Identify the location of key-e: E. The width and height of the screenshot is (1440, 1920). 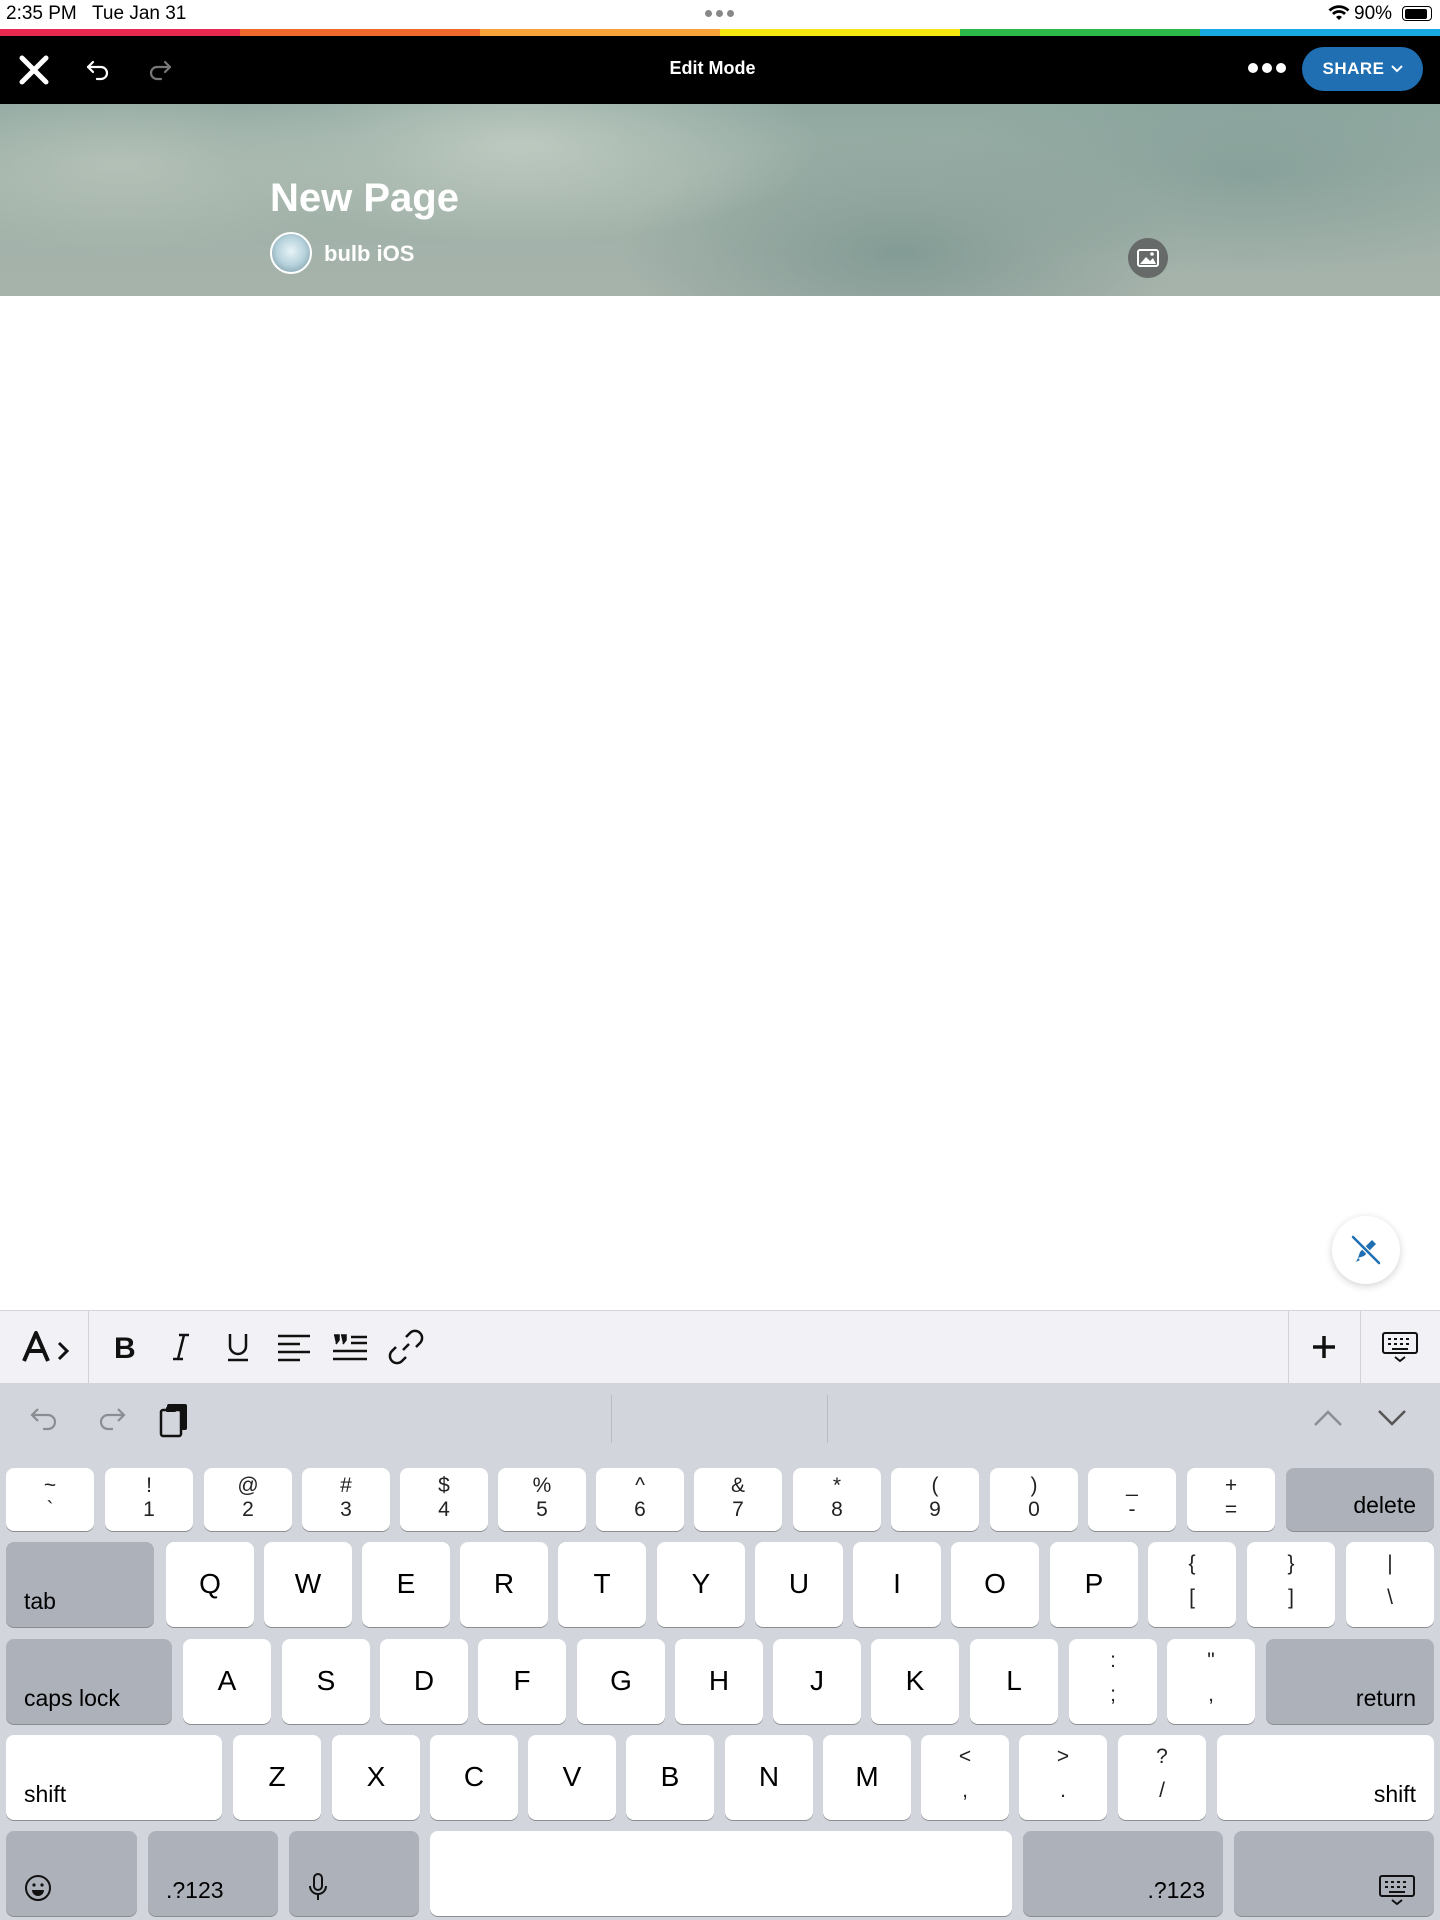
(406, 1584).